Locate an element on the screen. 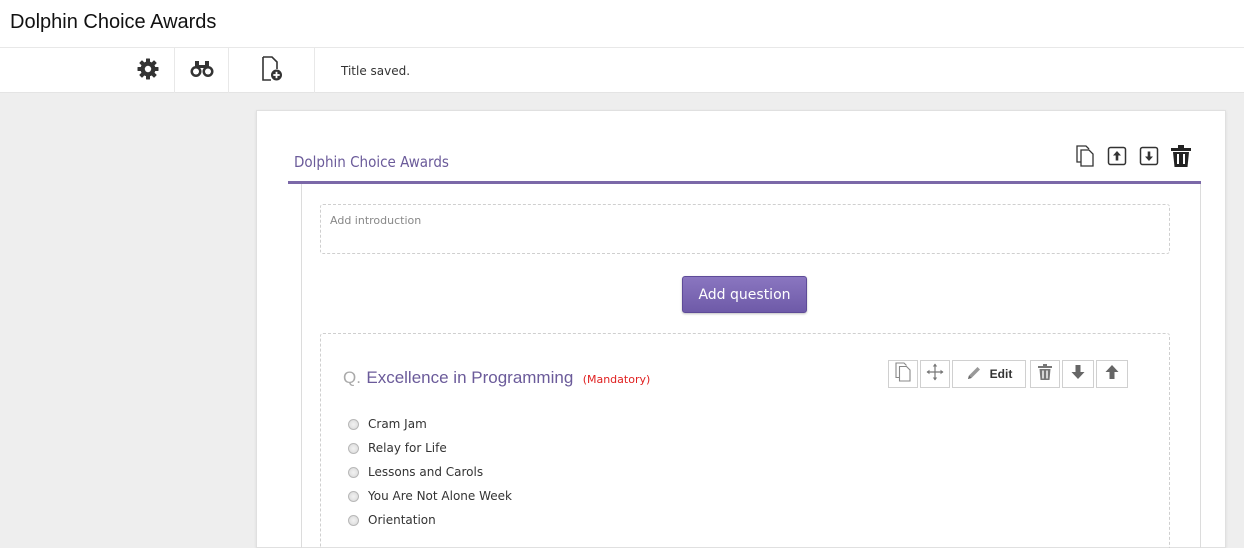 This screenshot has height=548, width=1244. survey-title: Dolphin Choice Awards is located at coordinates (371, 162).